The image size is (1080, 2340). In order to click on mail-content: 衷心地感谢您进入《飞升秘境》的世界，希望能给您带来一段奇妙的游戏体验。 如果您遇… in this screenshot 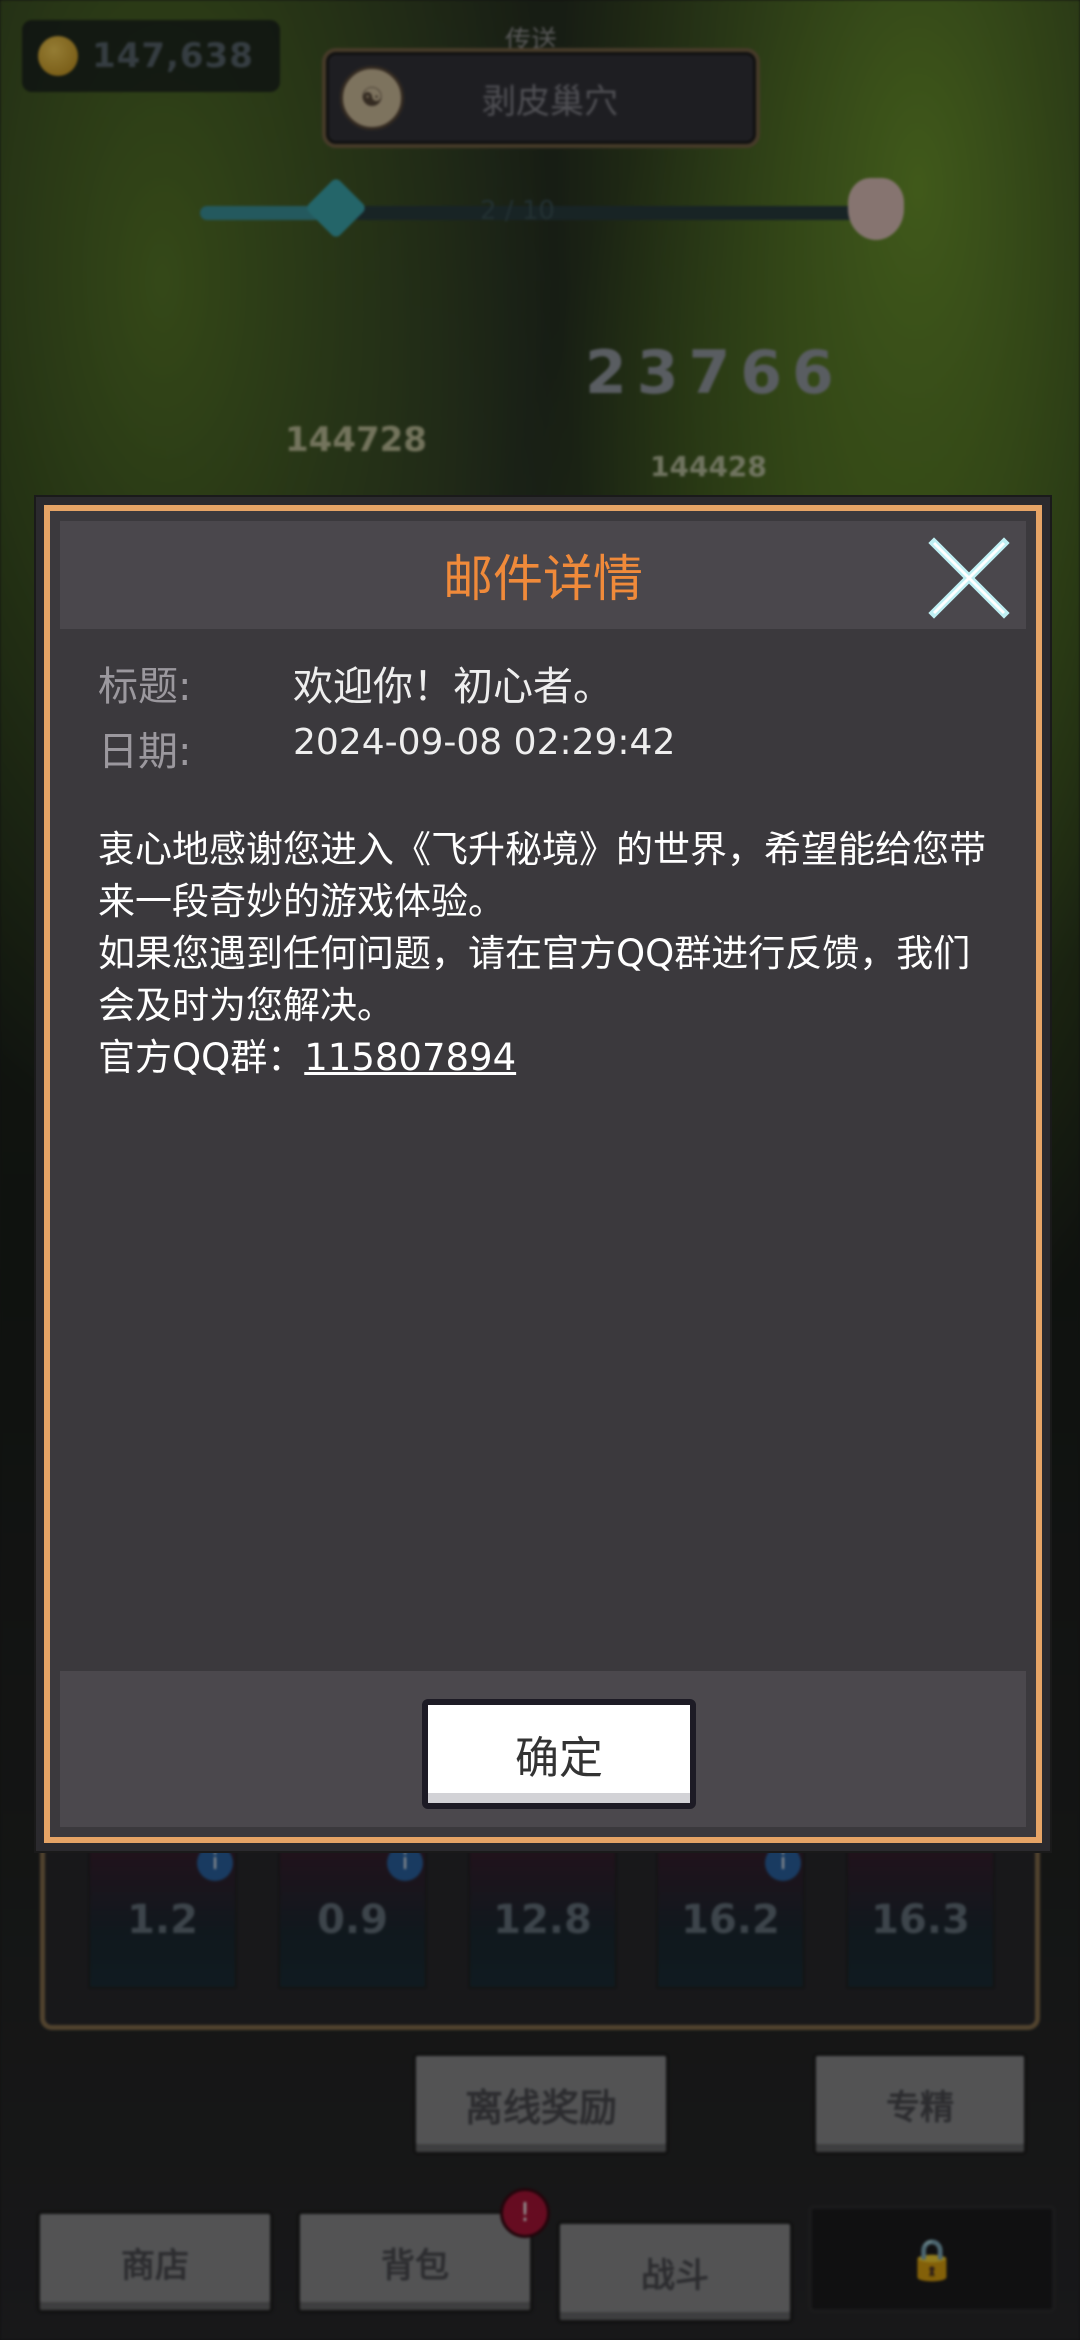, I will do `click(548, 954)`.